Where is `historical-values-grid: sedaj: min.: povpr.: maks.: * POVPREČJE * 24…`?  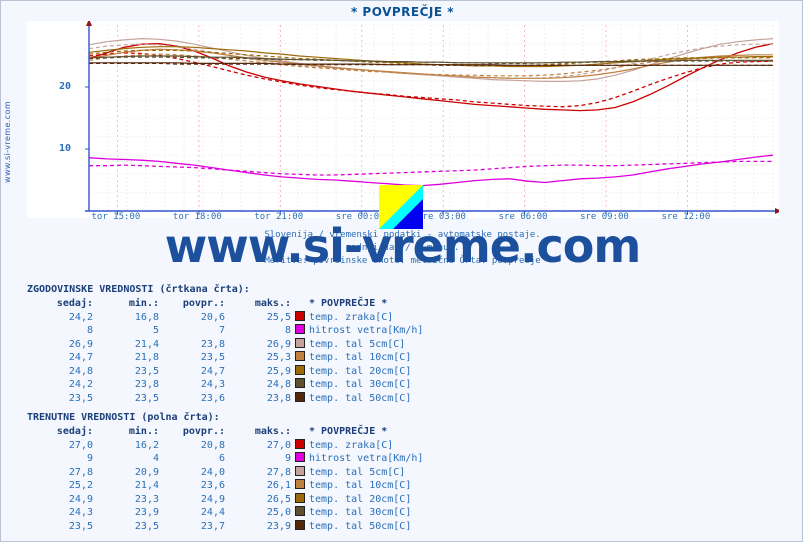 historical-values-grid: sedaj: min.: povpr.: maks.: * POVPREČJE * 24… is located at coordinates (225, 351).